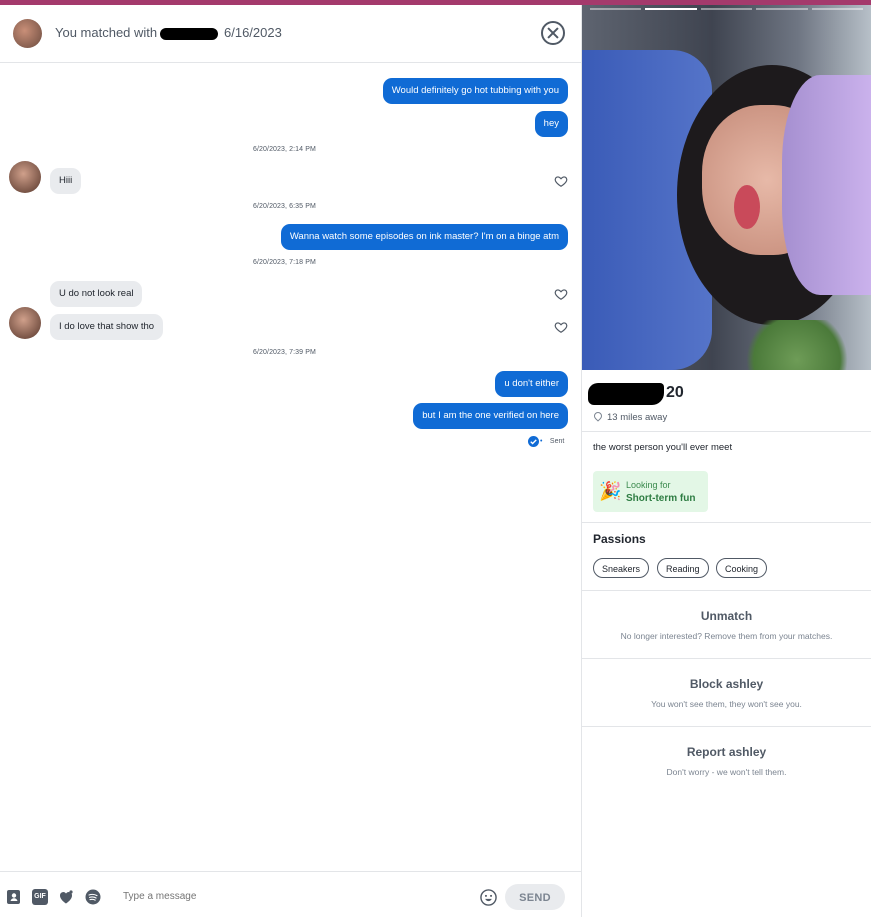  What do you see at coordinates (619, 539) in the screenshot?
I see `passions-title: Passions` at bounding box center [619, 539].